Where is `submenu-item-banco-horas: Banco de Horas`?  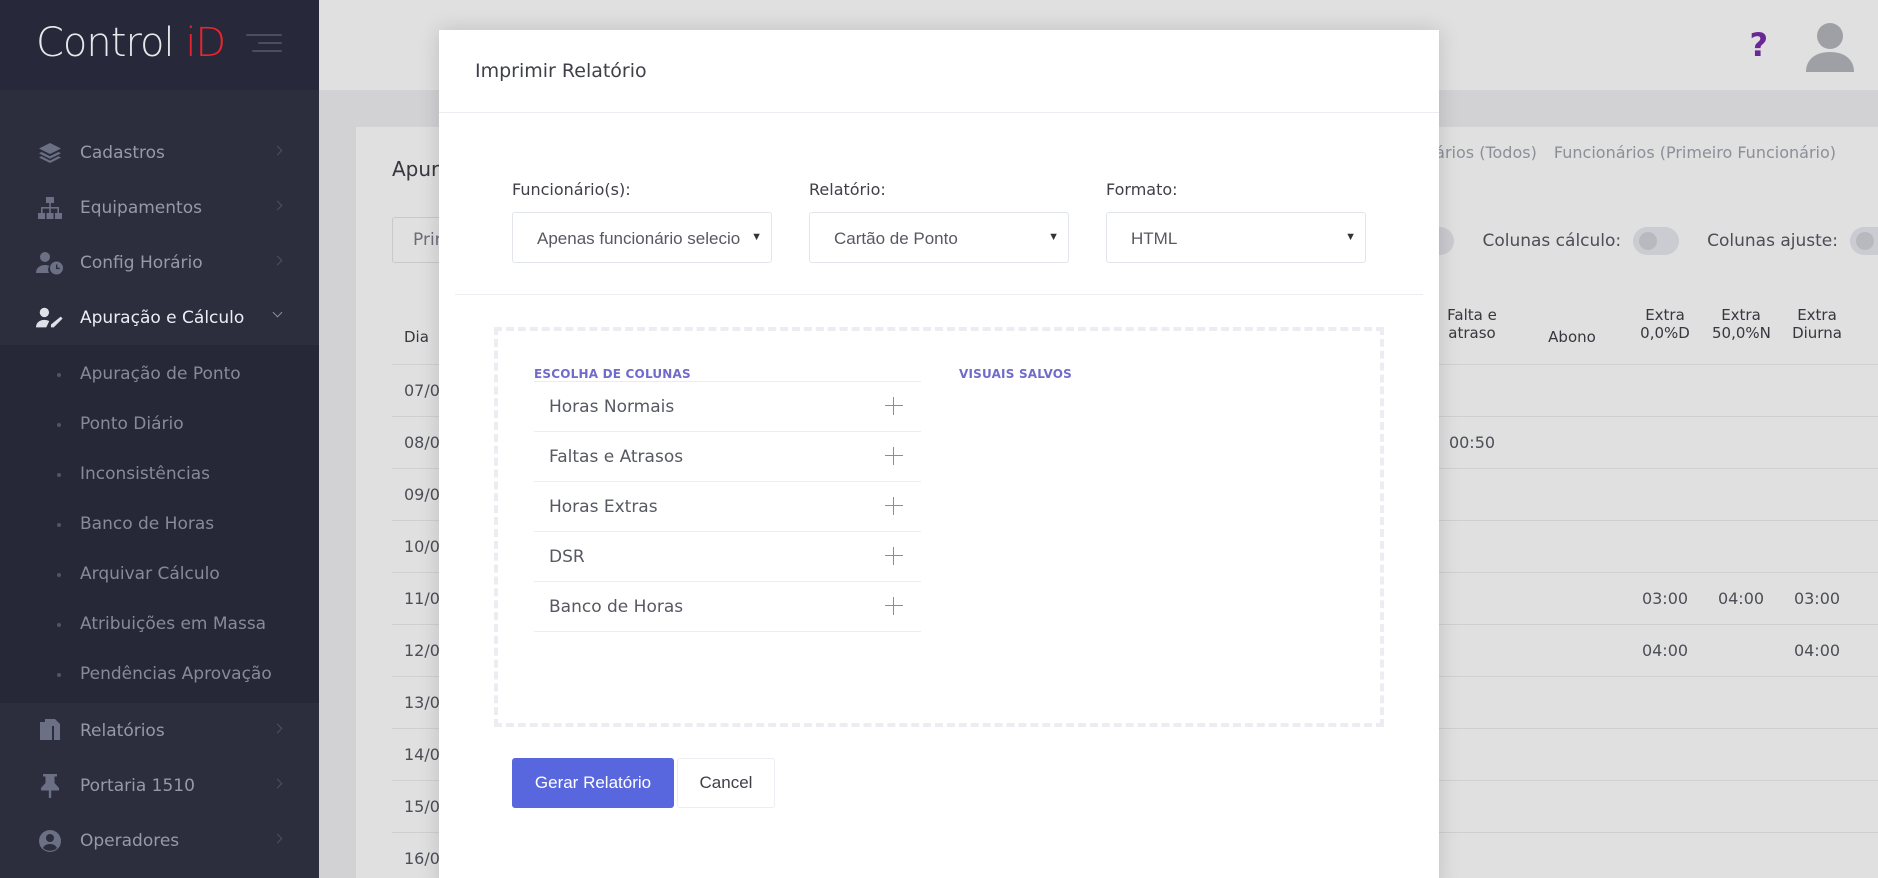 submenu-item-banco-horas: Banco de Horas is located at coordinates (159, 524).